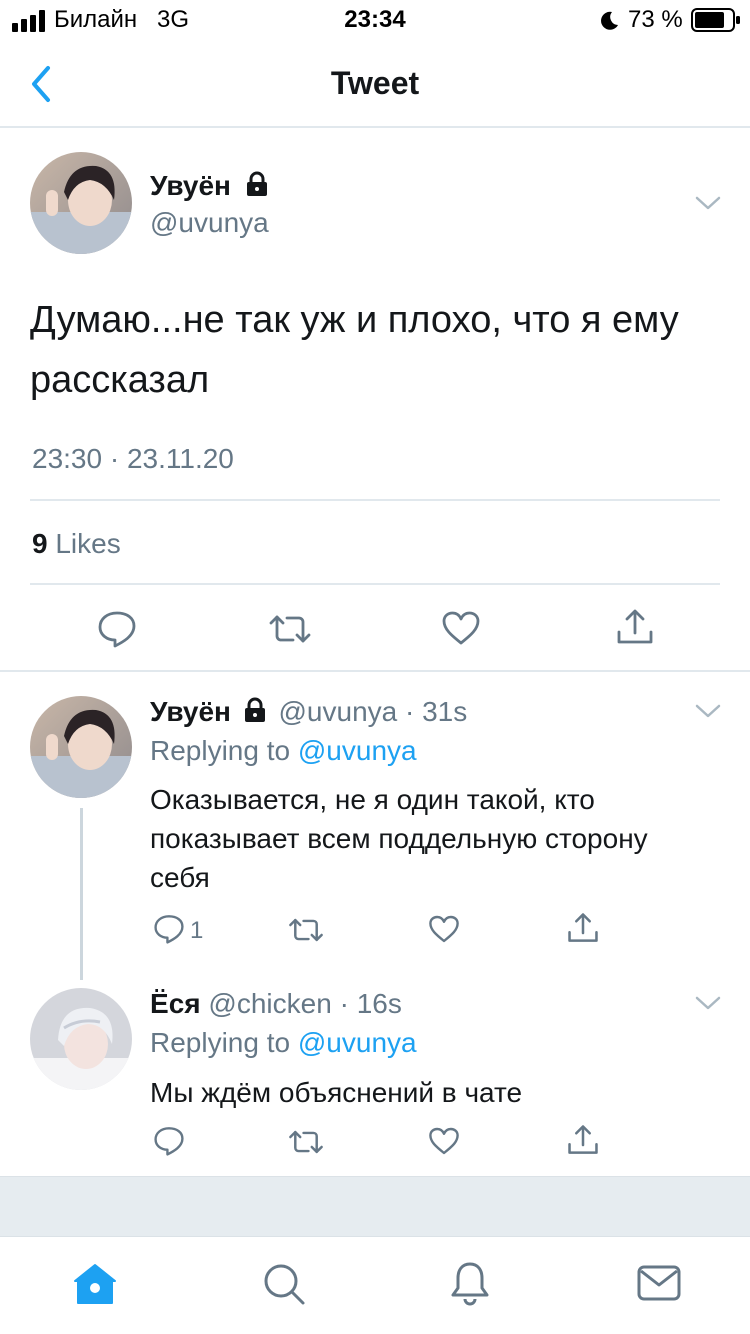 Image resolution: width=750 pixels, height=1334 pixels. What do you see at coordinates (354, 320) in the screenshot?
I see `tweet-text-line: Думаю...не так уж и плохо, что я ему` at bounding box center [354, 320].